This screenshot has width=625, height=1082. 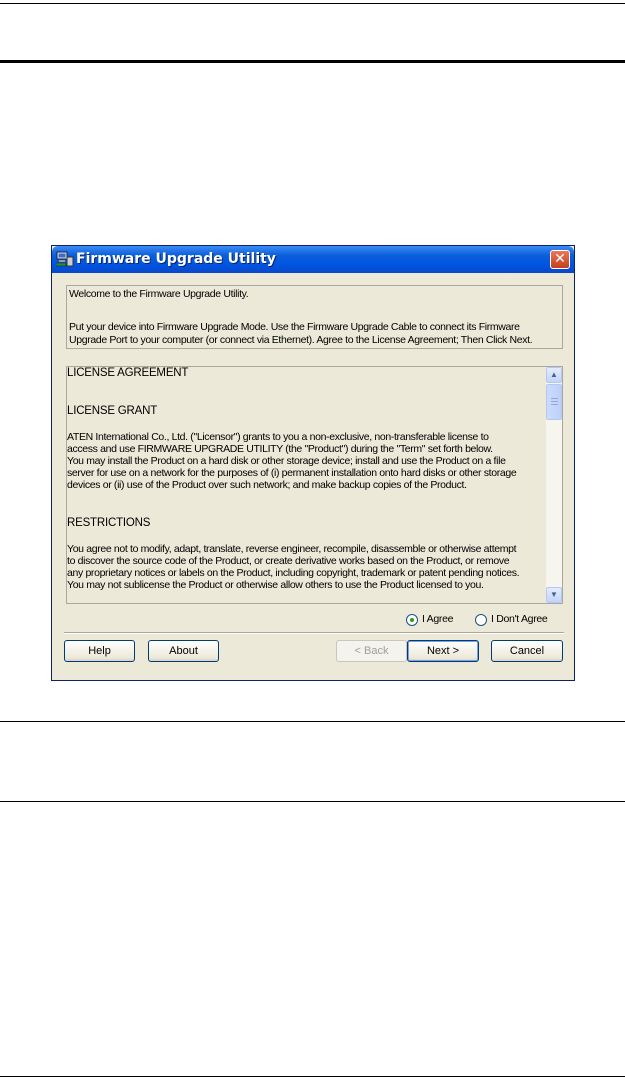 I want to click on next-button: Next >, so click(x=443, y=651).